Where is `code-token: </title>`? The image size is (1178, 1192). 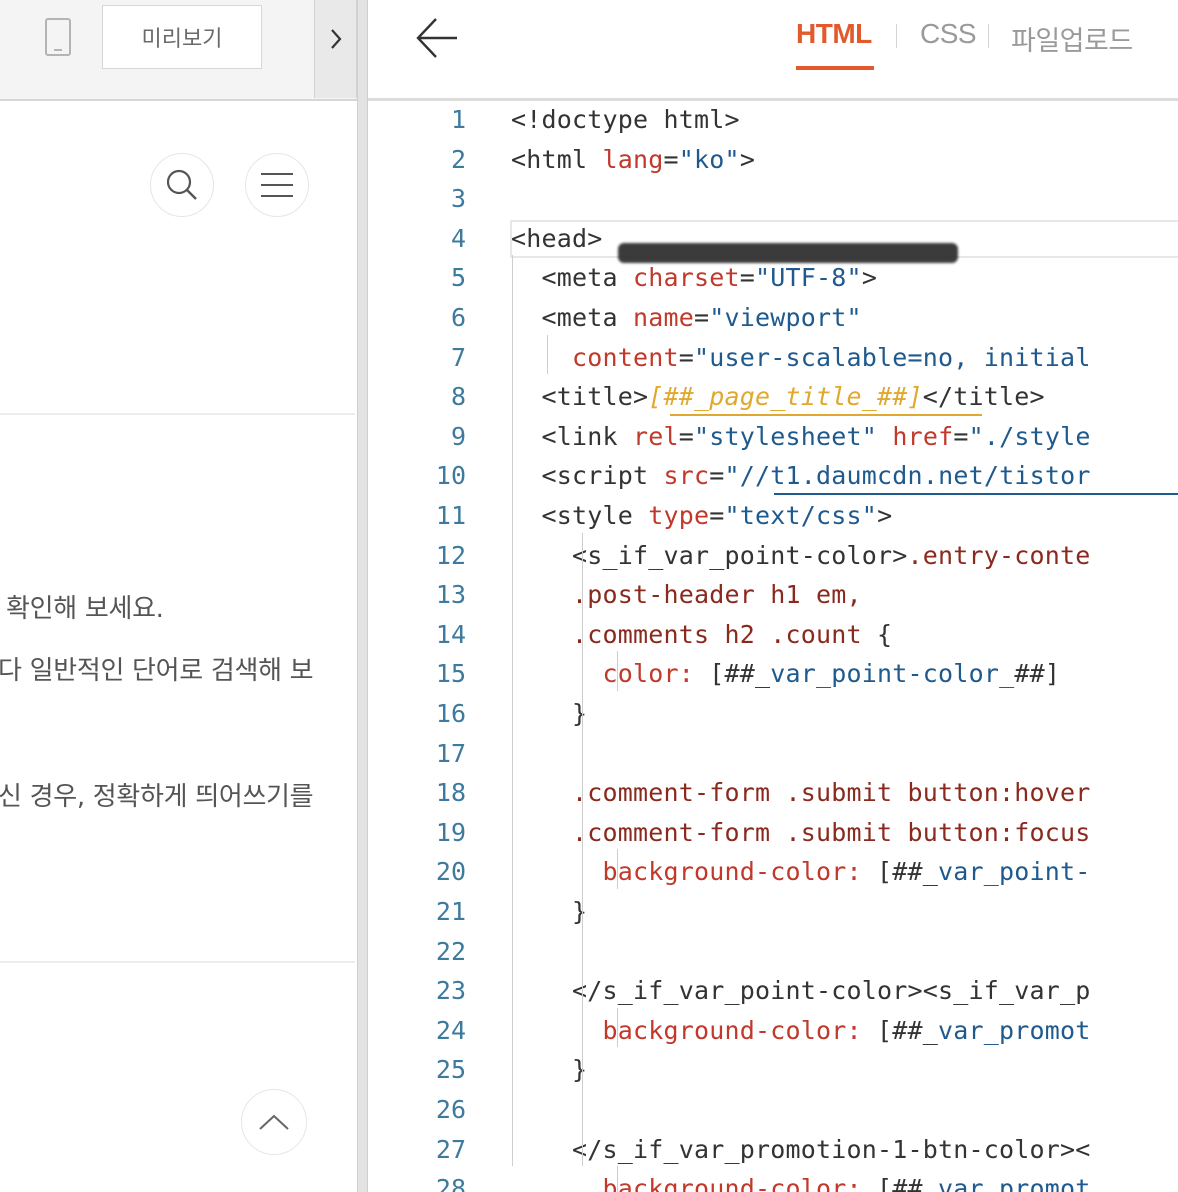
code-token: </title> is located at coordinates (983, 397).